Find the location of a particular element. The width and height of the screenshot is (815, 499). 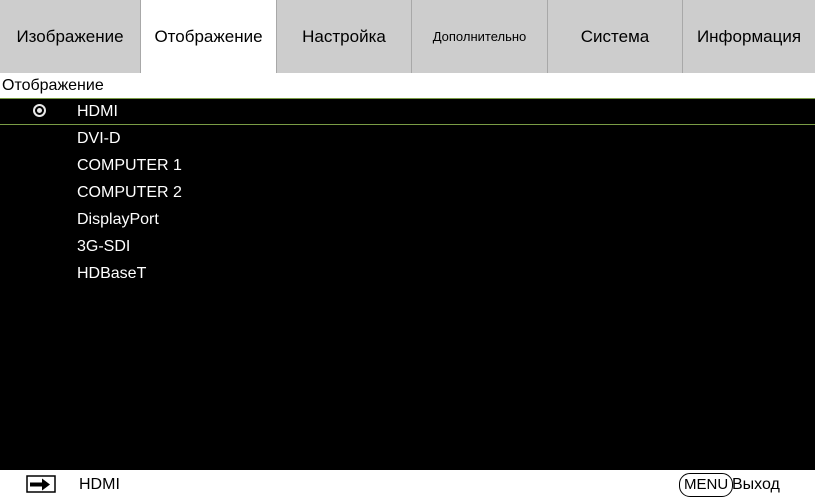

list-item-3g-sdi: 3G-SDI is located at coordinates (407, 246).